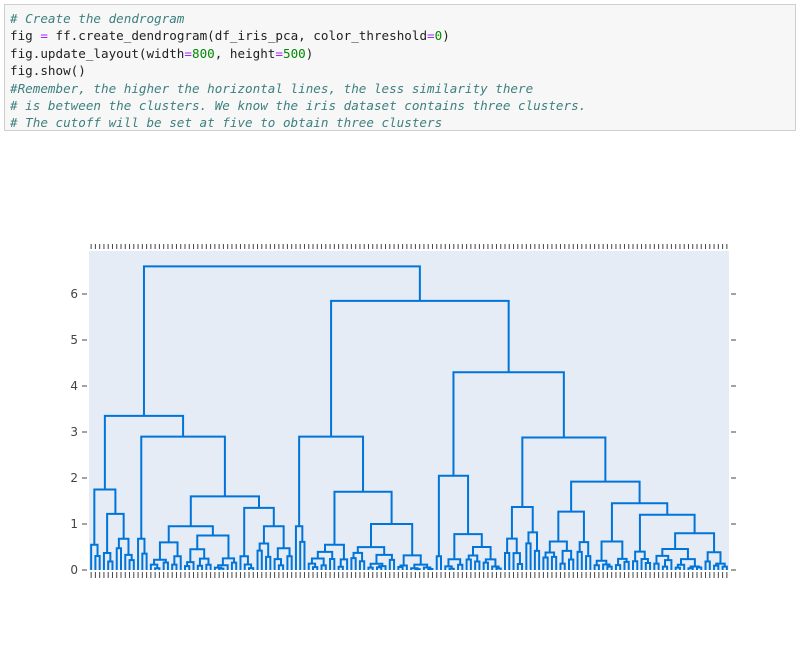  I want to click on y-tick-label: 2, so click(74, 478).